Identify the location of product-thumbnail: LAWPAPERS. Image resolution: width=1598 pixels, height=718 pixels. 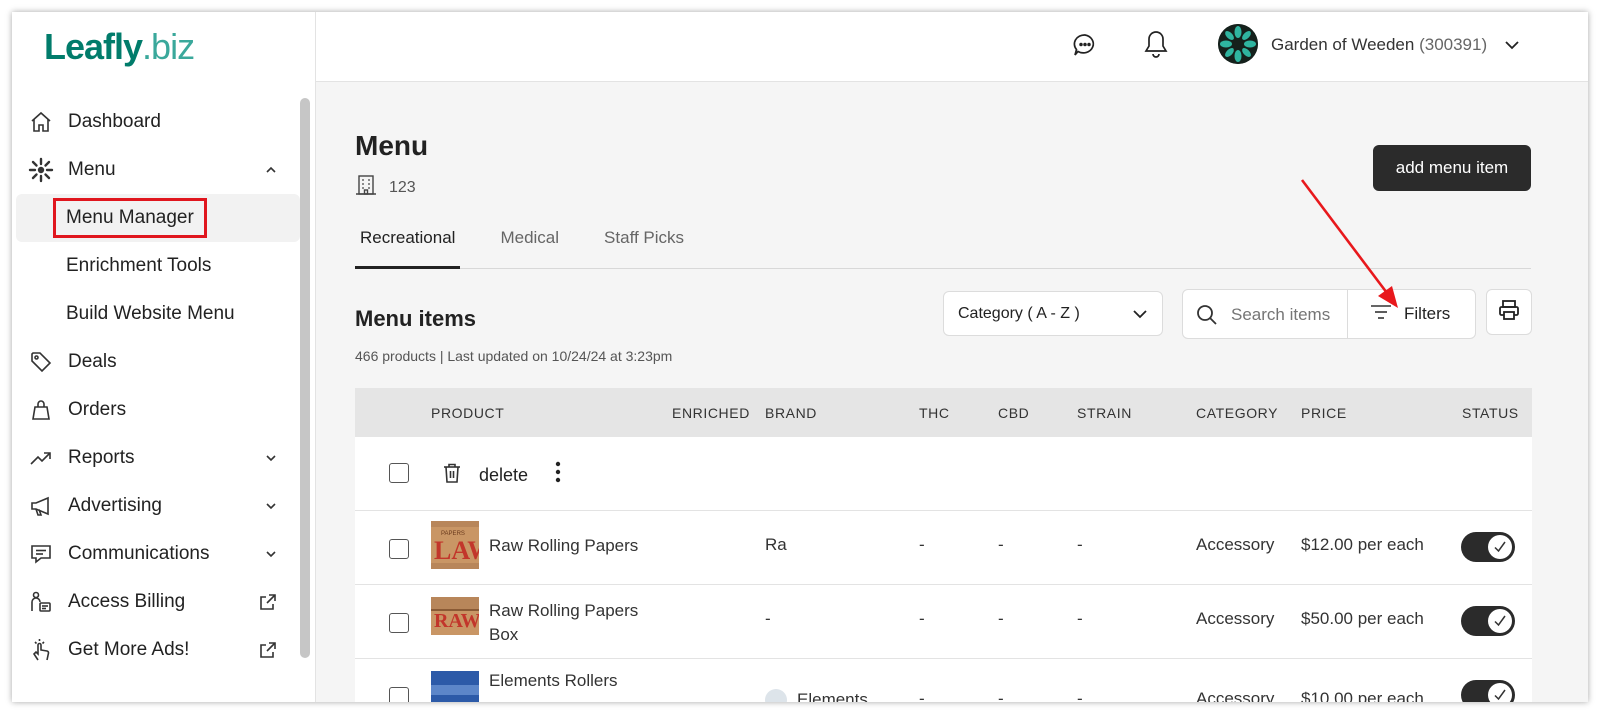
(462, 545).